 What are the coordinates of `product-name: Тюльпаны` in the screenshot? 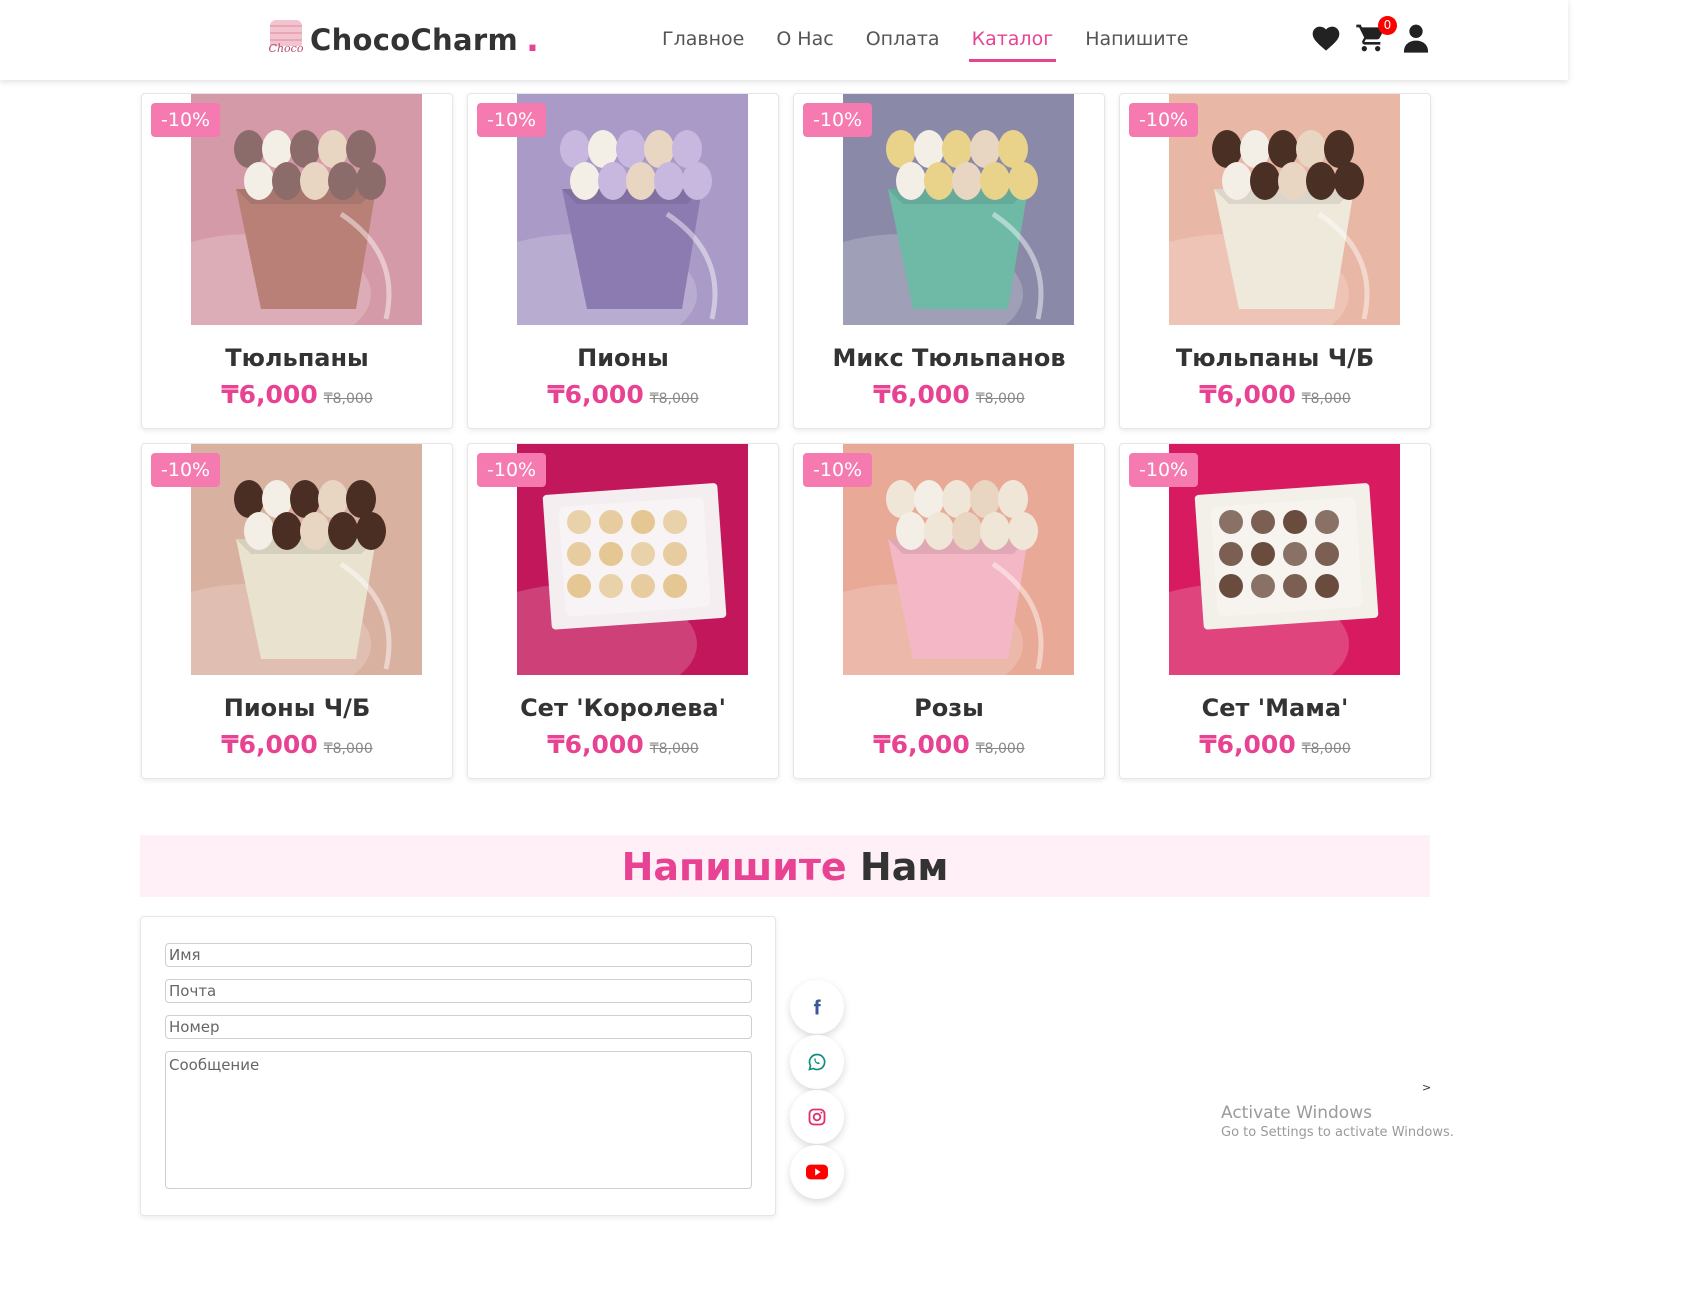 It's located at (297, 358).